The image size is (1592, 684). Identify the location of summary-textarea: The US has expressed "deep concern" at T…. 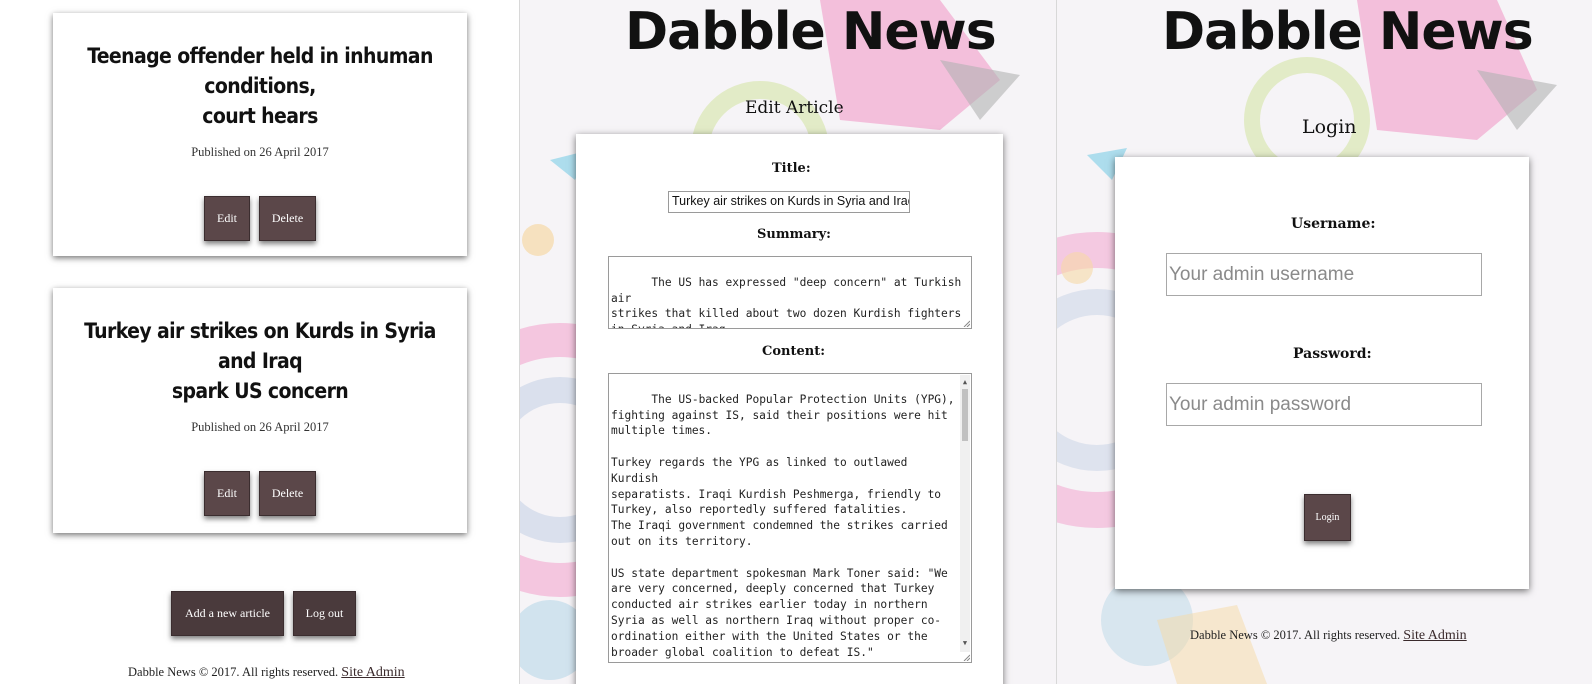
(790, 292).